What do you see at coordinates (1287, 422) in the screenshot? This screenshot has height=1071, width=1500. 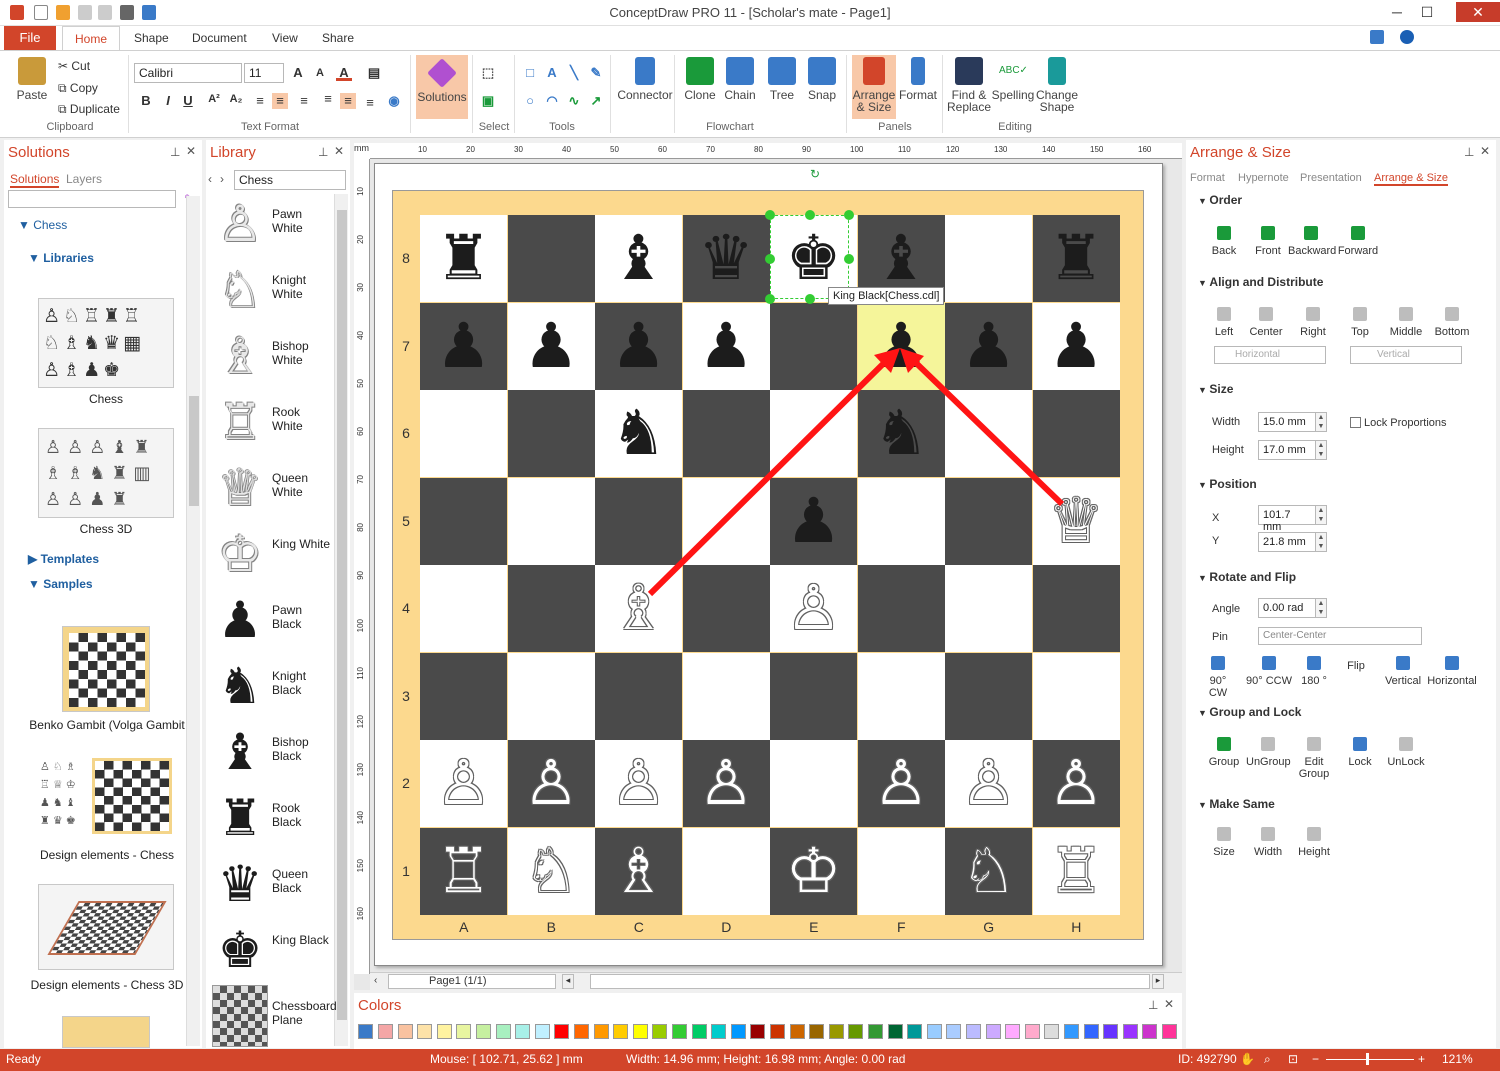 I see `width-input: 15.0 mm` at bounding box center [1287, 422].